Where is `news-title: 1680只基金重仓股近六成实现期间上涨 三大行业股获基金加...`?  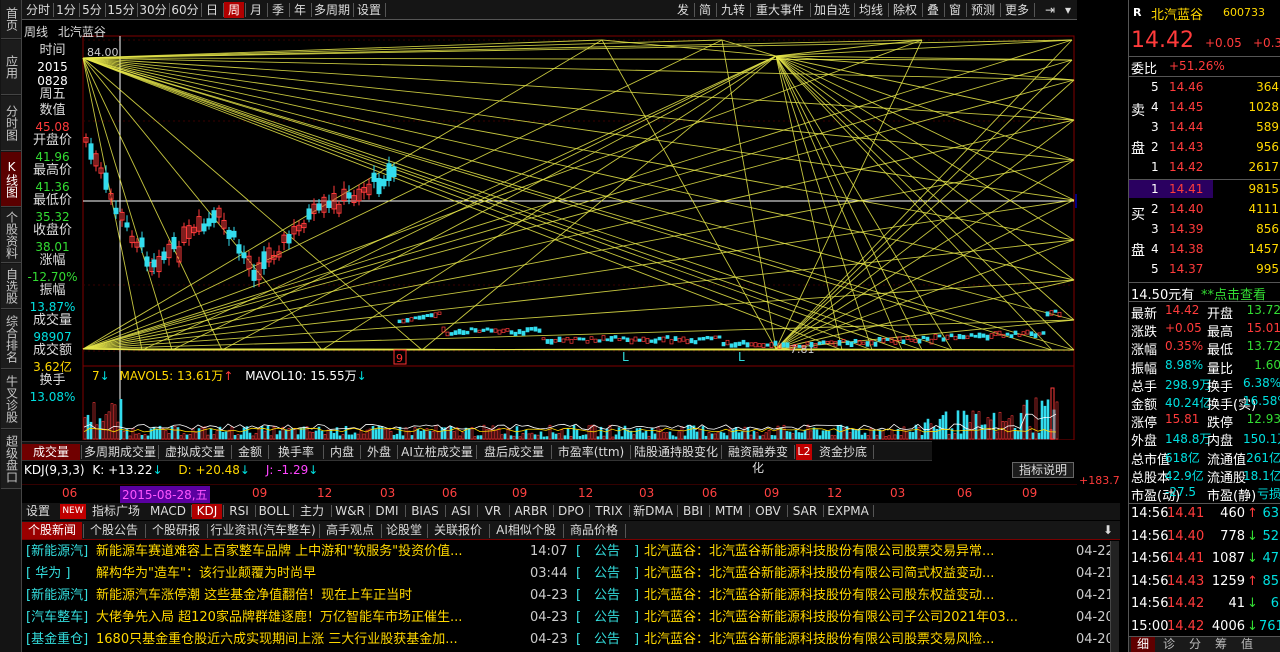 news-title: 1680只基金重仓股近六成实现期间上涨 三大行业股获基金加... is located at coordinates (316, 640).